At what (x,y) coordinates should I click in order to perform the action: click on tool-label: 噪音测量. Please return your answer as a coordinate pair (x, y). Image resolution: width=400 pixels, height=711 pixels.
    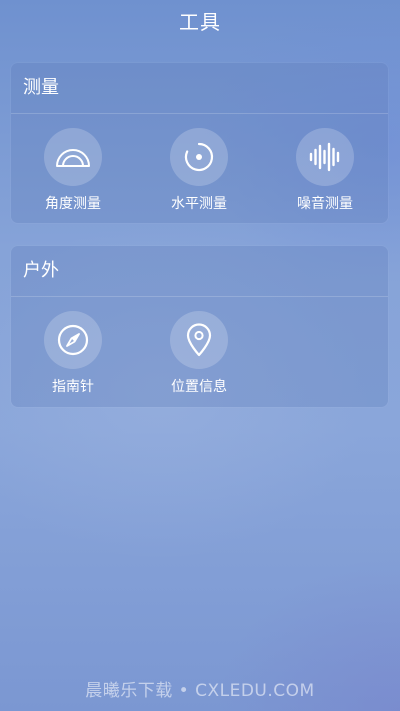
    Looking at the image, I should click on (325, 204).